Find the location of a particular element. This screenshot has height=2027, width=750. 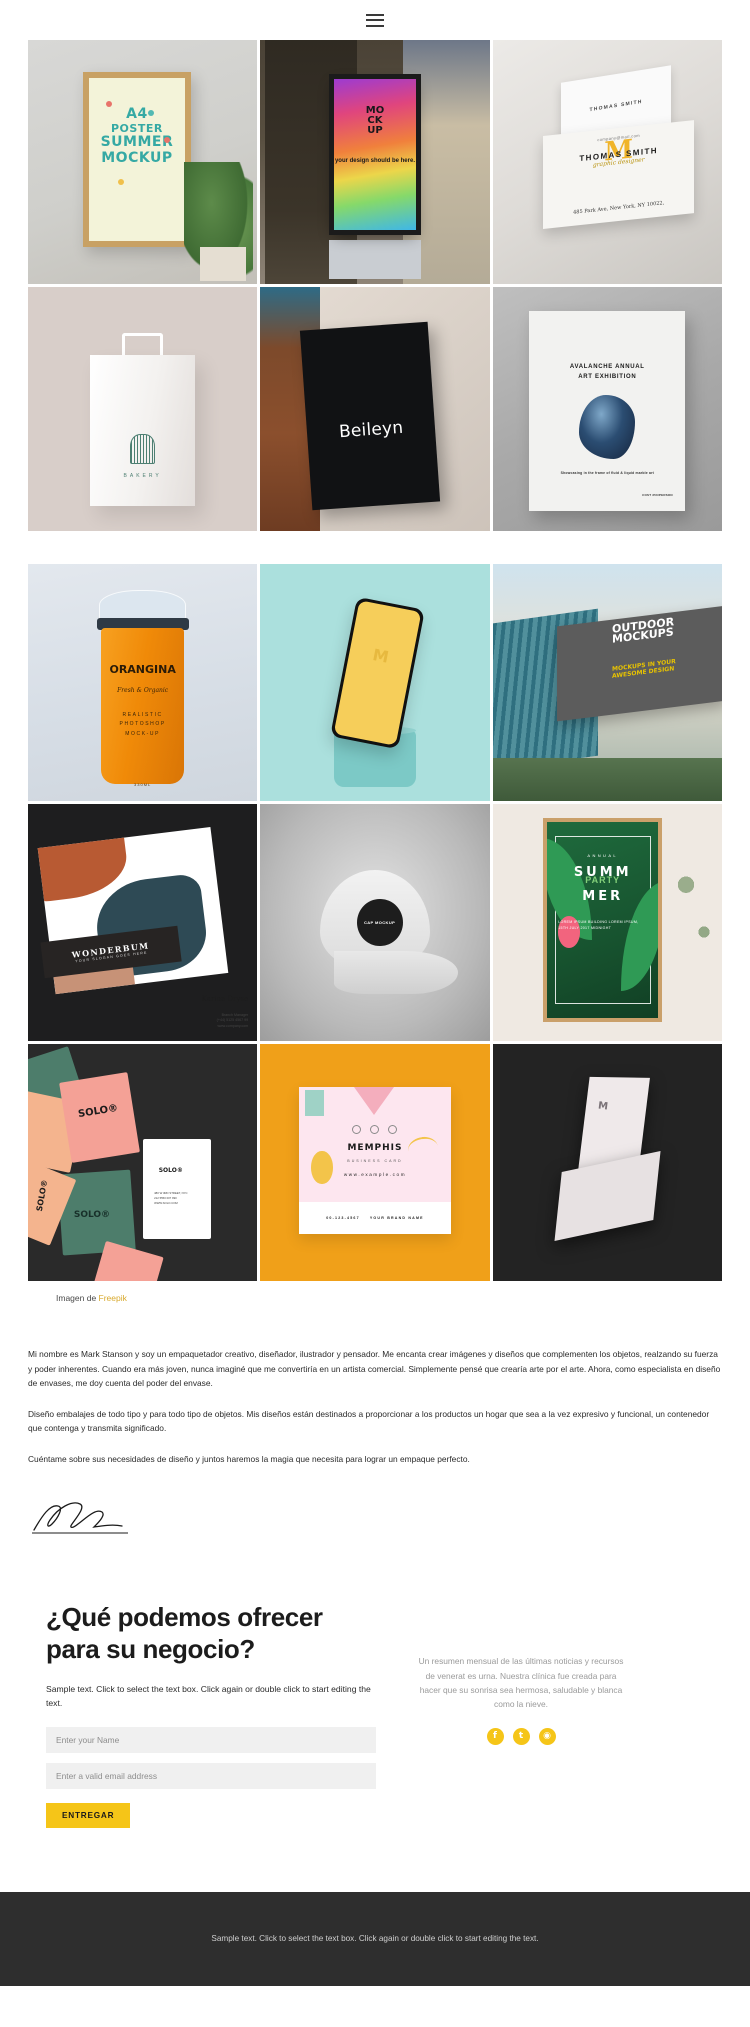

cap-badge-text: CAP MOCKUP is located at coordinates (379, 922).